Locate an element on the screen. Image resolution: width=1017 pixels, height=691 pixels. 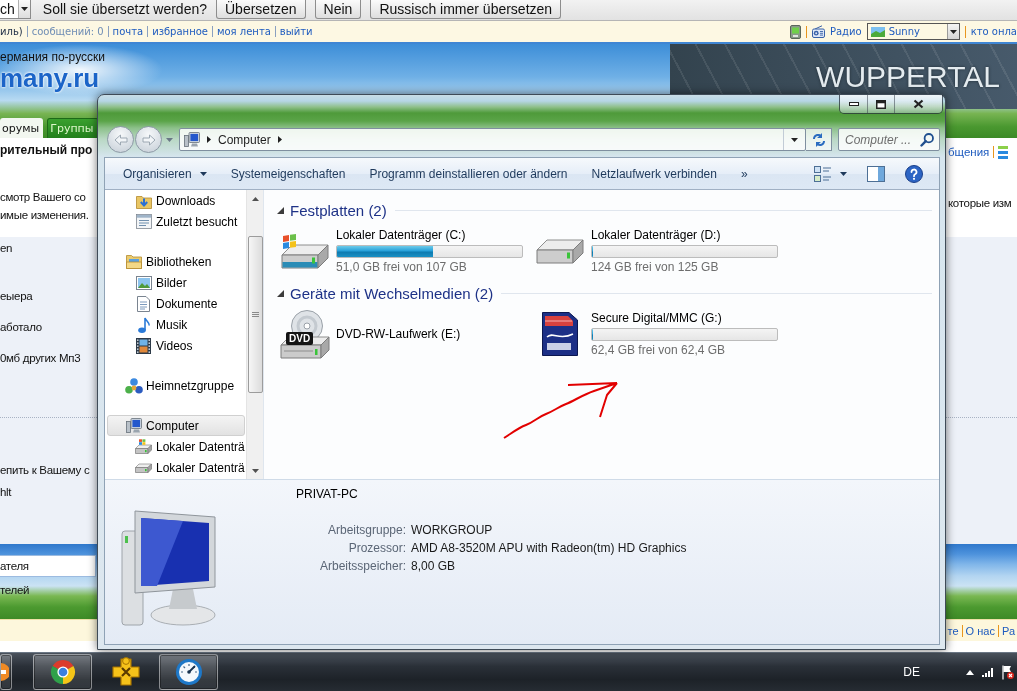
weather-select: Sunny is located at coordinates (913, 31).